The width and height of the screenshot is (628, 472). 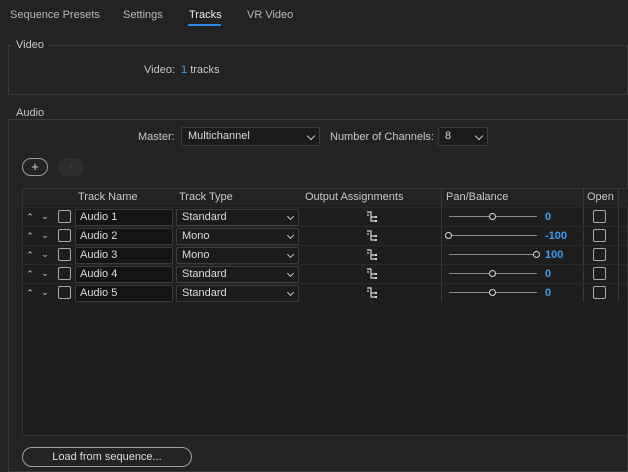 What do you see at coordinates (30, 113) in the screenshot?
I see `audio-legend: Audio` at bounding box center [30, 113].